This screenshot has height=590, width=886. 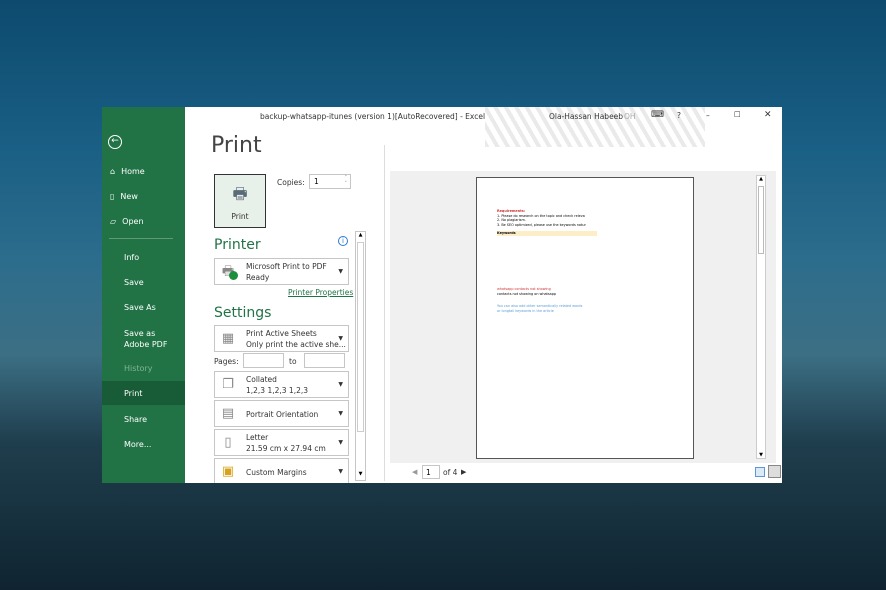 What do you see at coordinates (228, 413) in the screenshot?
I see `portrait-icon: ▤` at bounding box center [228, 413].